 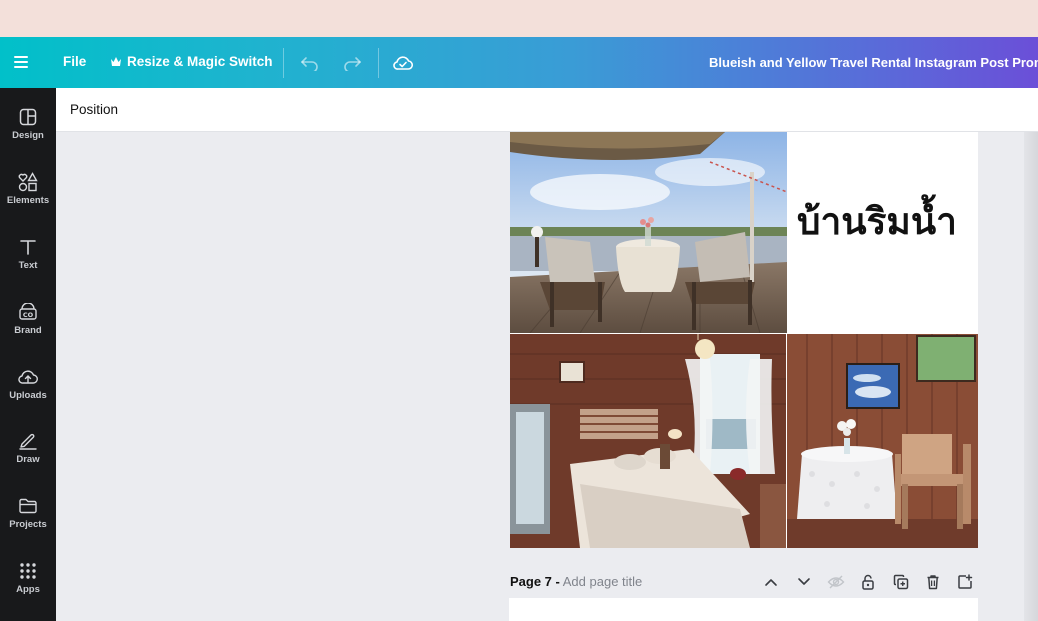 What do you see at coordinates (28, 265) in the screenshot?
I see `sidebar-item-label: Text` at bounding box center [28, 265].